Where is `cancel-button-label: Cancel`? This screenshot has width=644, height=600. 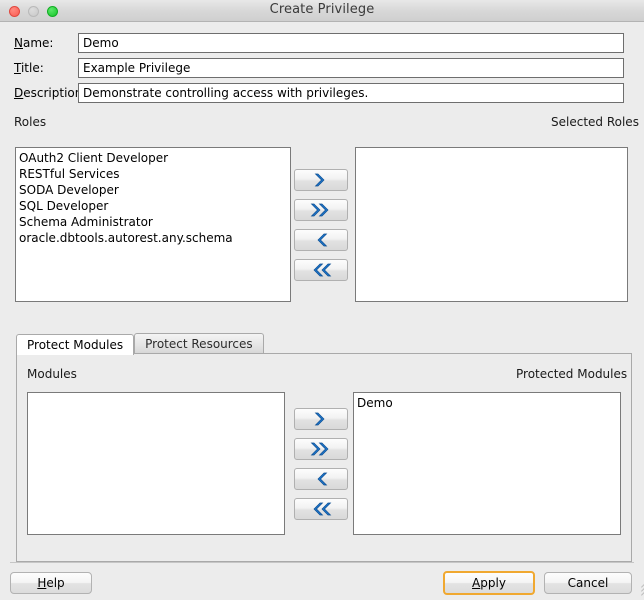 cancel-button-label: Cancel is located at coordinates (588, 583).